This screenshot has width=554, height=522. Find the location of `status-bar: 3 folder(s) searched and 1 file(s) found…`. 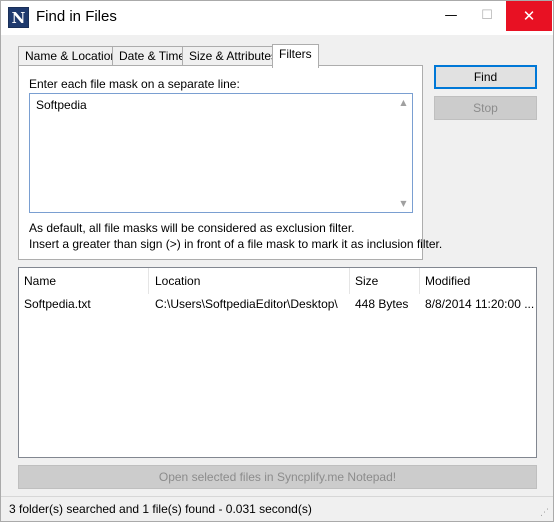

status-bar: 3 folder(s) searched and 1 file(s) found… is located at coordinates (277, 508).